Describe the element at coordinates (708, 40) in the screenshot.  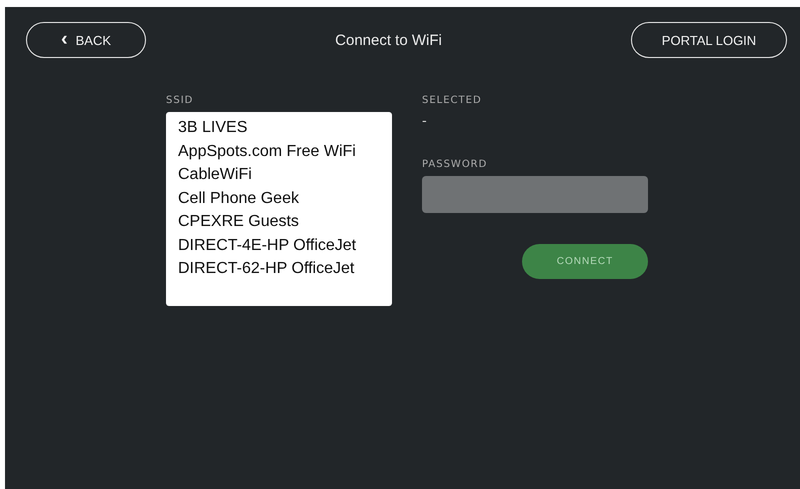
I see `portal-login-button: PORTAL LOGIN` at that location.